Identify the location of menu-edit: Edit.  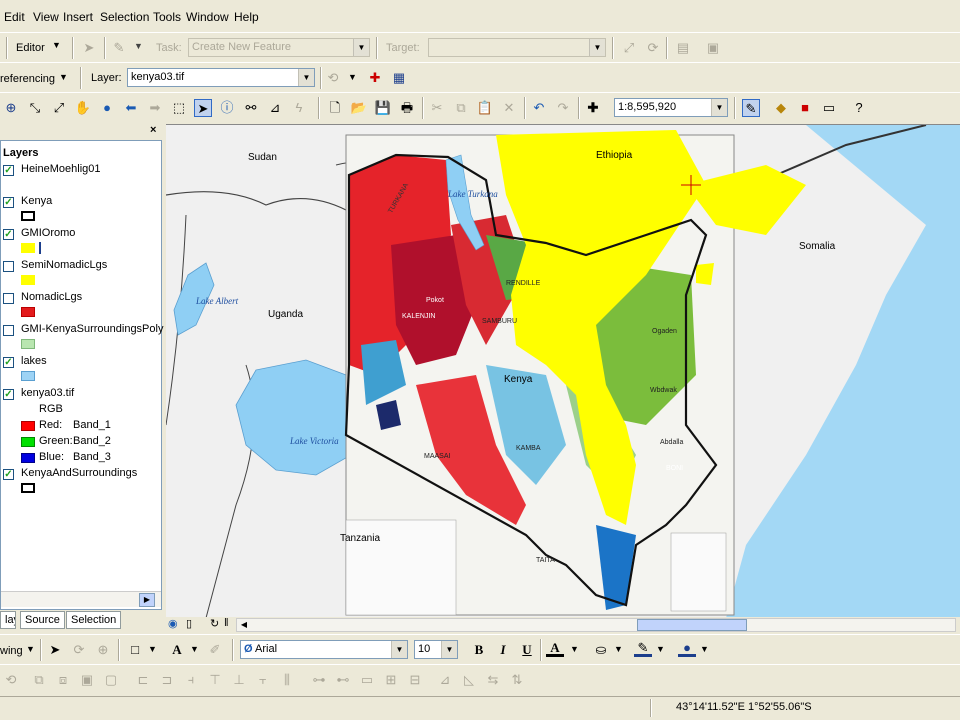
(14, 17).